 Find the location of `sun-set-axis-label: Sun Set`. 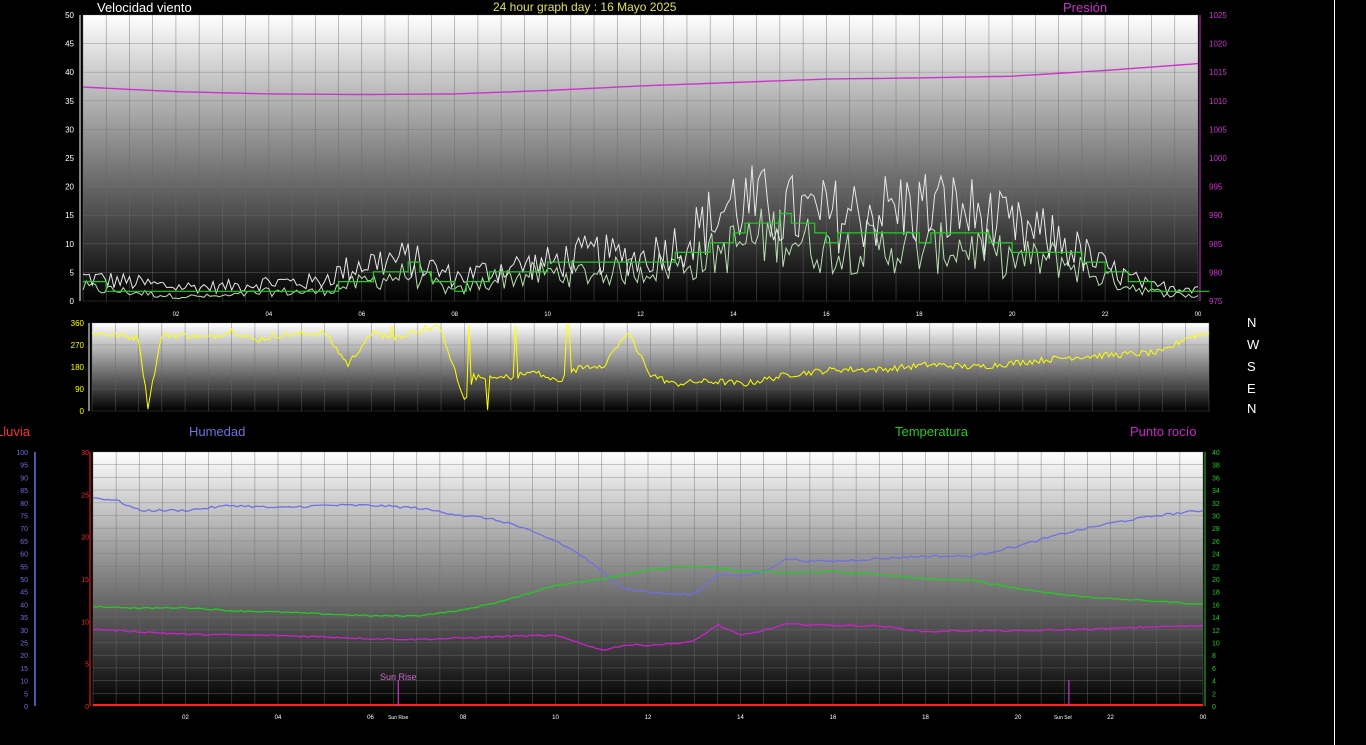

sun-set-axis-label: Sun Set is located at coordinates (1063, 718).